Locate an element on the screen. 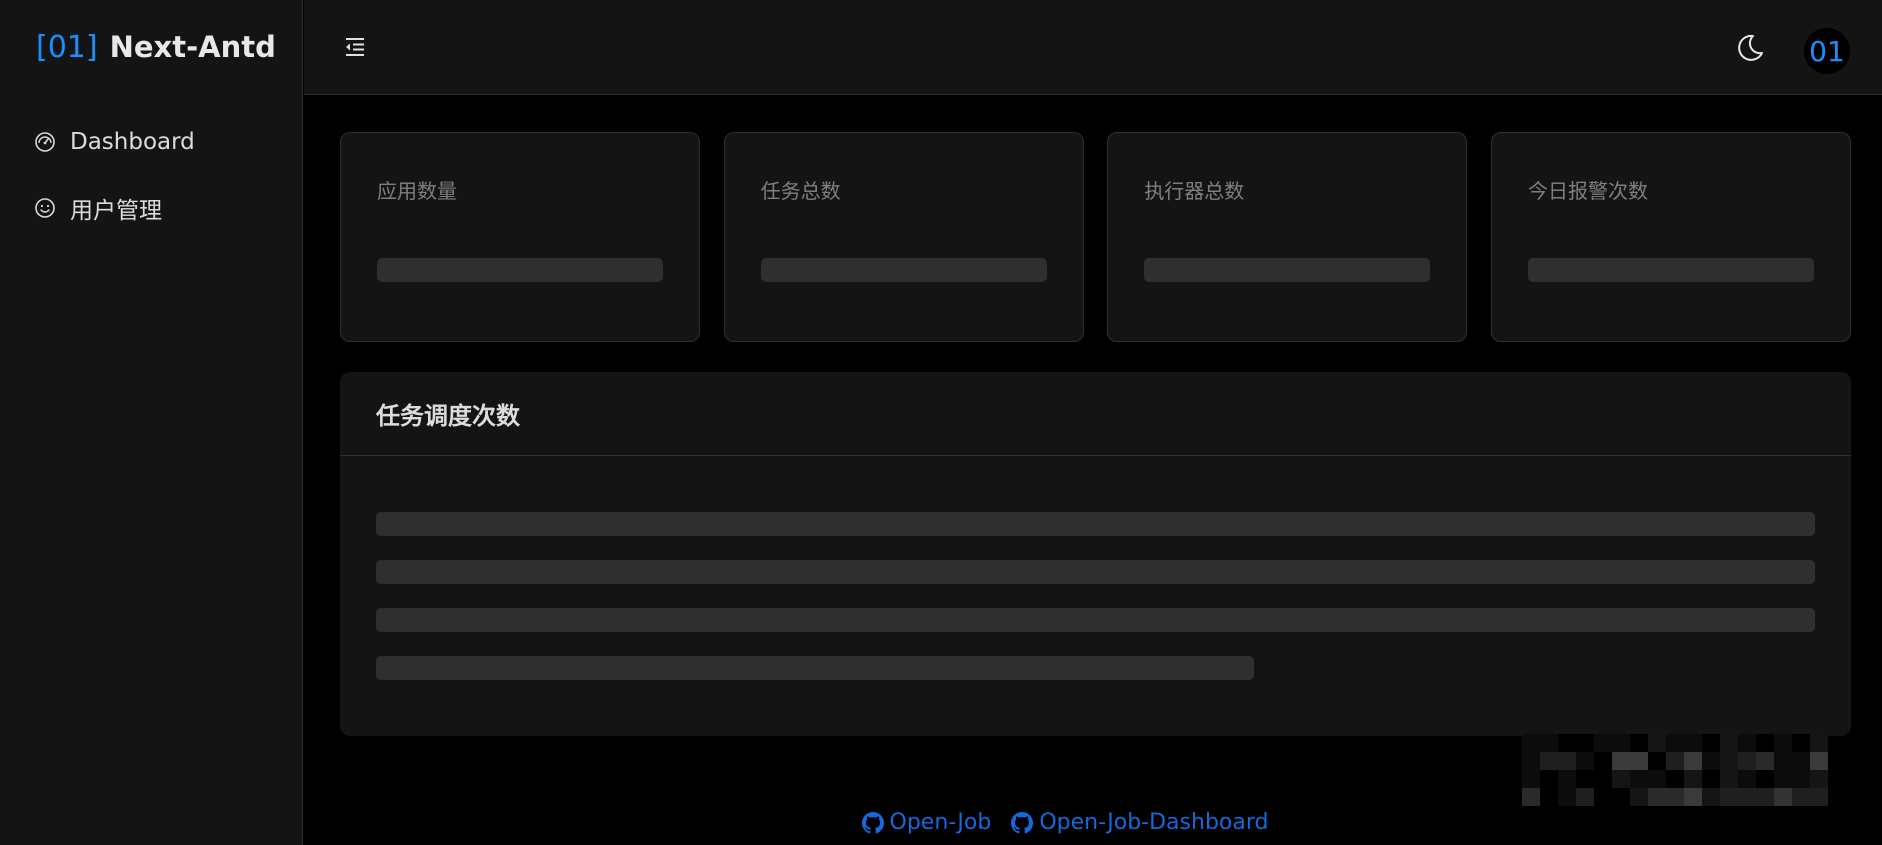 Image resolution: width=1882 pixels, height=845 pixels. stat-card-app-count: 应用数量 is located at coordinates (520, 237).